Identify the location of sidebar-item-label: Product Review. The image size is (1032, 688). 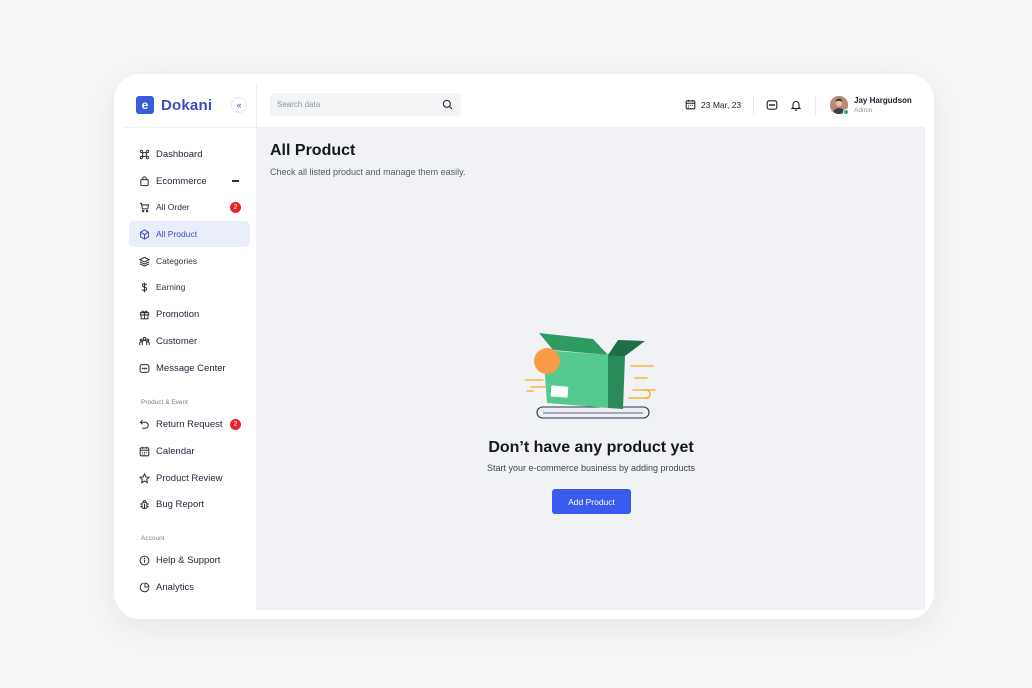
(189, 478).